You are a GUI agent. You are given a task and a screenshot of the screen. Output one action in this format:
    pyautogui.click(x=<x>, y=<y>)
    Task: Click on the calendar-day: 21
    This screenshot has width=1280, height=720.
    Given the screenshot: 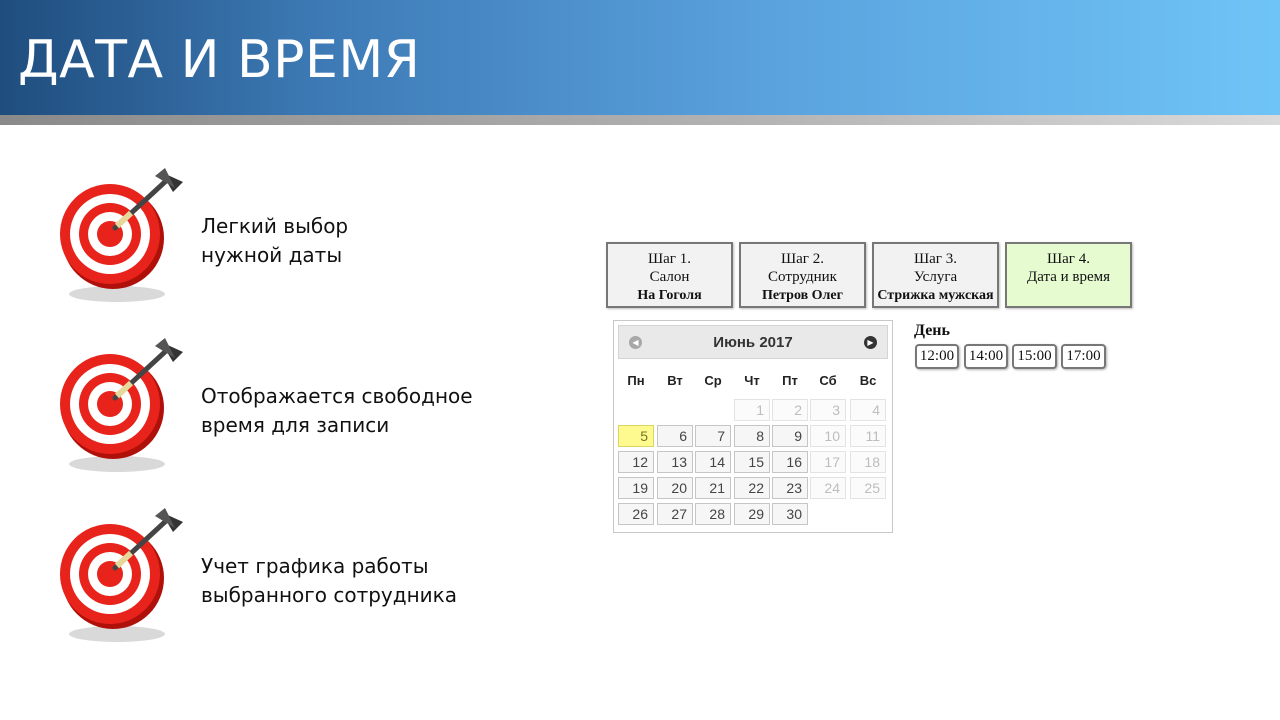 What is the action you would take?
    pyautogui.click(x=713, y=488)
    